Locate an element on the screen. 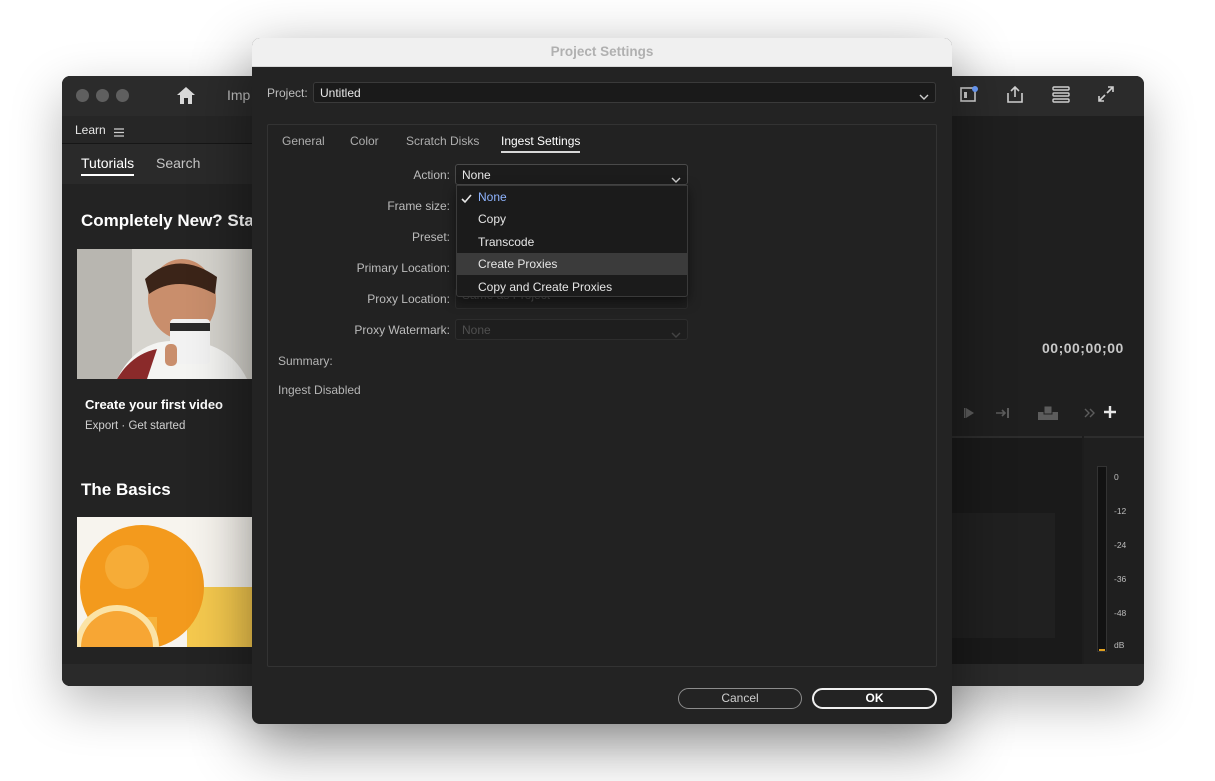 The height and width of the screenshot is (781, 1215). close-window-button is located at coordinates (82, 95).